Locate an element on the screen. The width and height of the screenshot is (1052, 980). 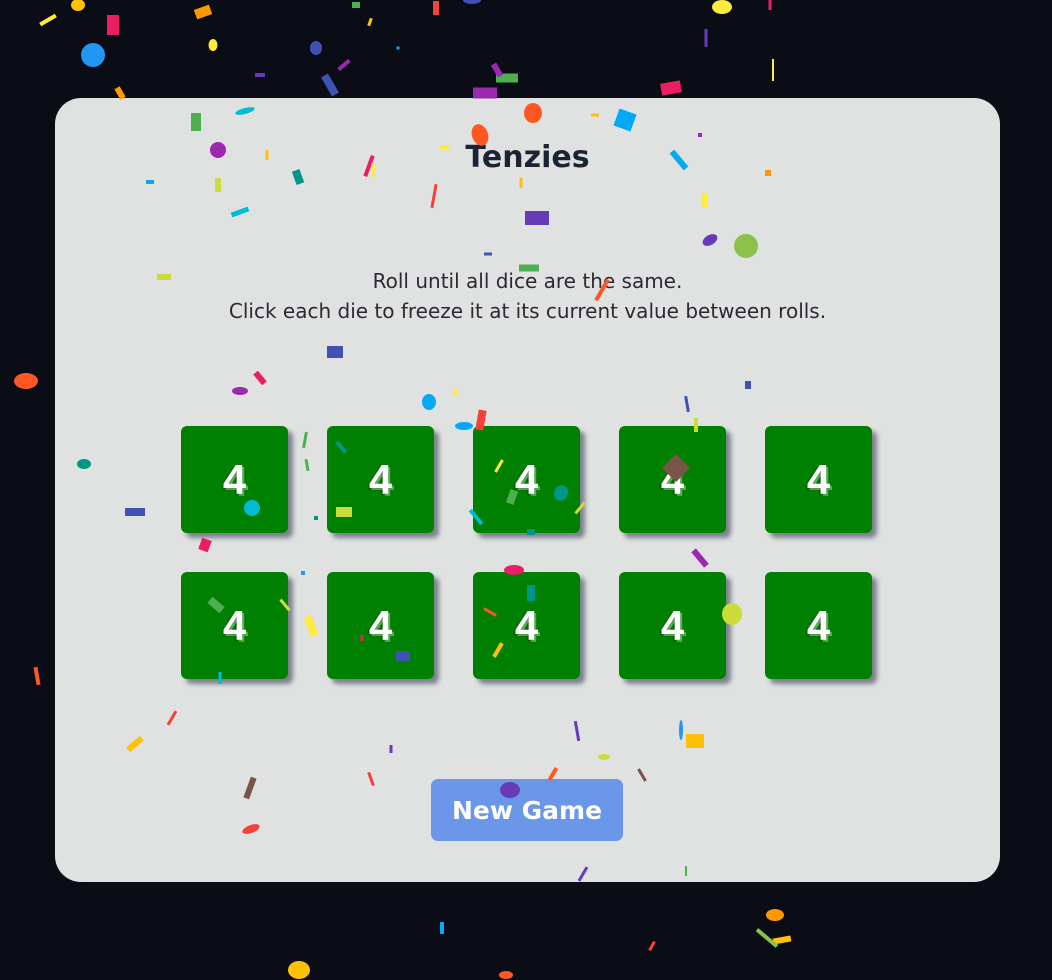
die-7: 4 is located at coordinates (380, 625).